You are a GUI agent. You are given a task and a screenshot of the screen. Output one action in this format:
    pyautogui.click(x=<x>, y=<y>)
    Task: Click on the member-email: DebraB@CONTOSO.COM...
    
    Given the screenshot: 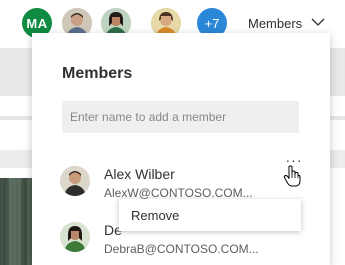 What is the action you would take?
    pyautogui.click(x=181, y=249)
    